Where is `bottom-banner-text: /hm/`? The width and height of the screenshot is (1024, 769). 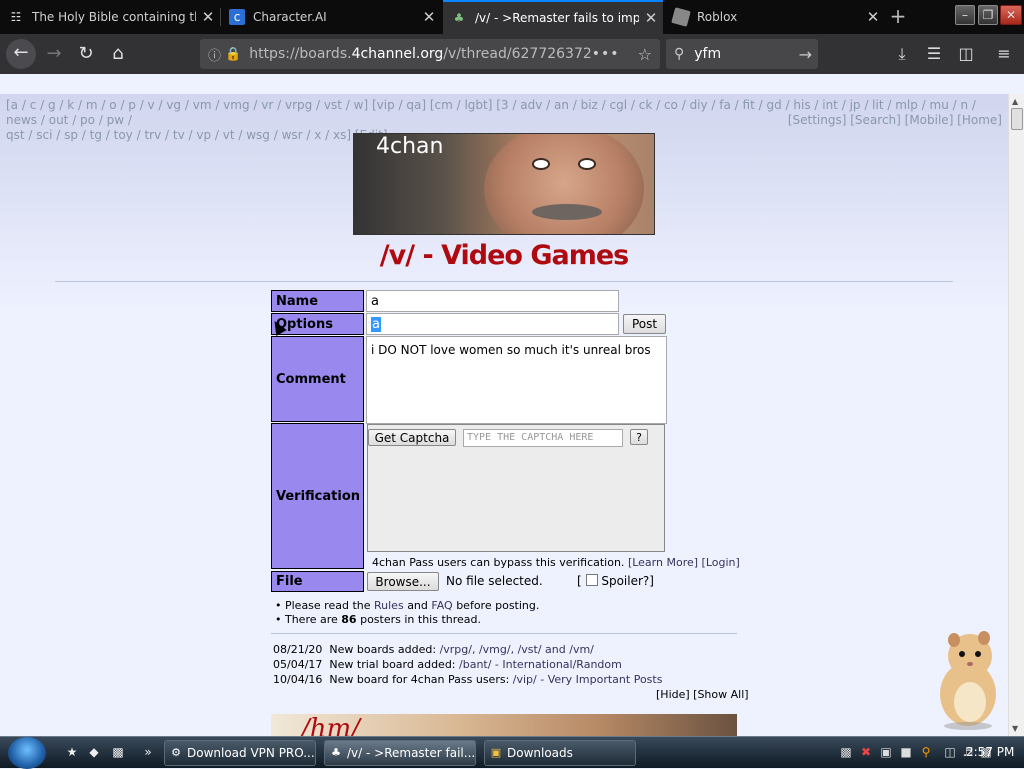
bottom-banner-text: /hm/ is located at coordinates (330, 725).